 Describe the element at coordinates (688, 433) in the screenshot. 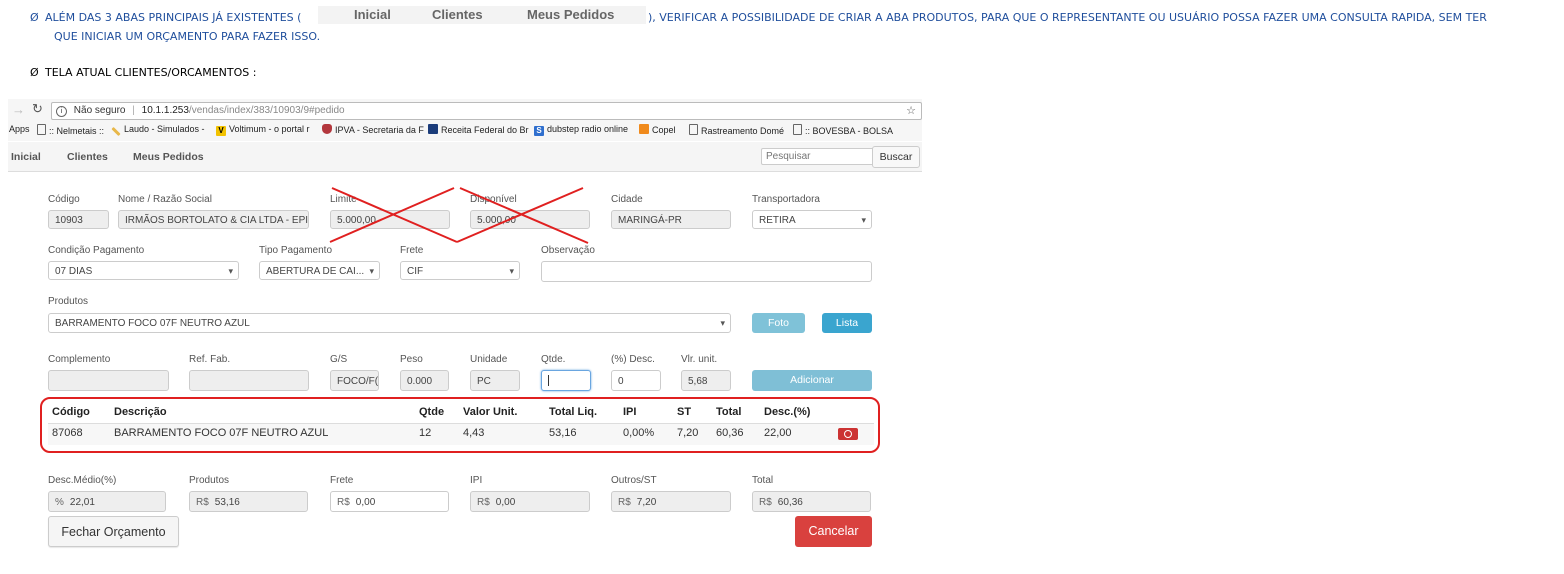

I see `cell-st: 7,20` at that location.